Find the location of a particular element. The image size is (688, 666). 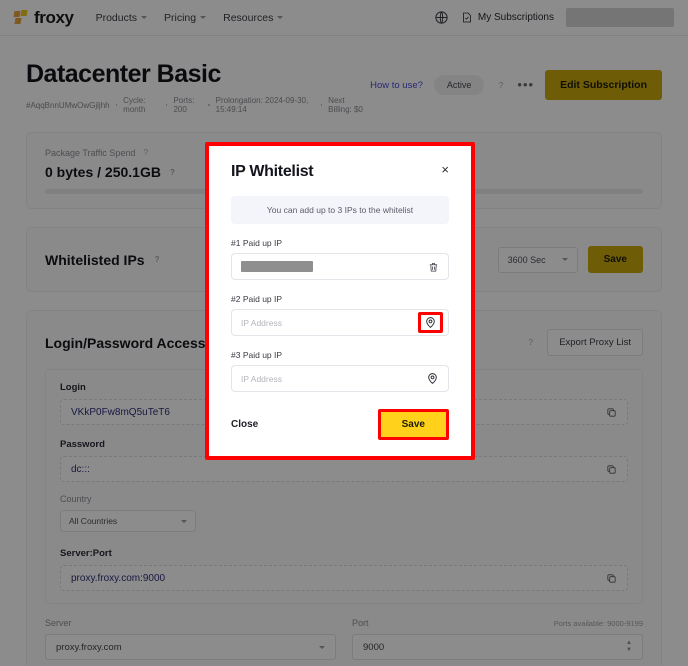

ip-row-3-input: IP Address is located at coordinates (340, 378).